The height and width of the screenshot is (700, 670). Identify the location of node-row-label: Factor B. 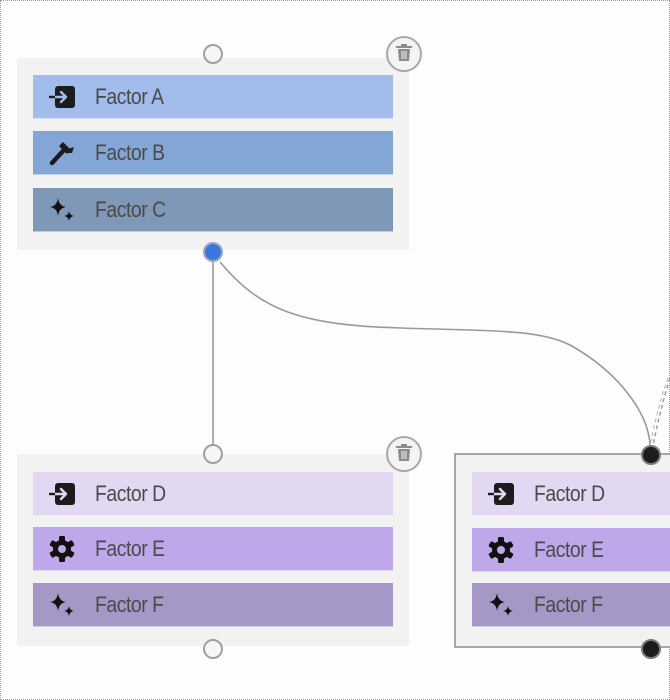
(130, 152).